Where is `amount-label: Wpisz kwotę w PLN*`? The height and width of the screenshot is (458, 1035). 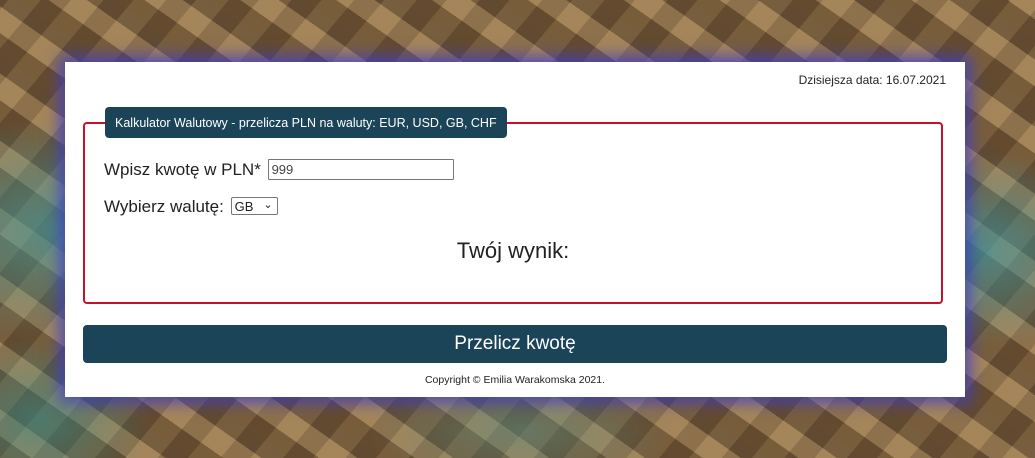
amount-label: Wpisz kwotę w PLN* is located at coordinates (182, 169).